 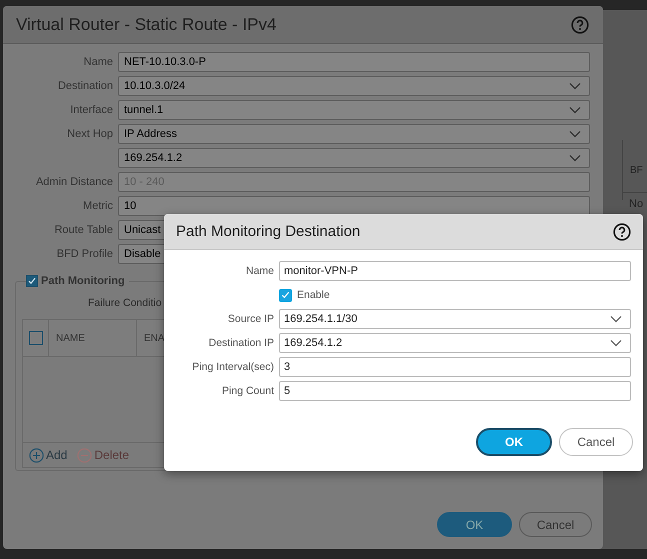 I want to click on dropdown-field: 10.10.3.0/24, so click(x=354, y=86).